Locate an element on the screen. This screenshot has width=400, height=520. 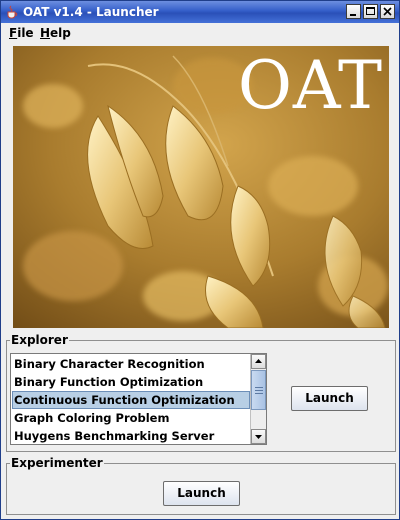
close-icon is located at coordinates (387, 11).